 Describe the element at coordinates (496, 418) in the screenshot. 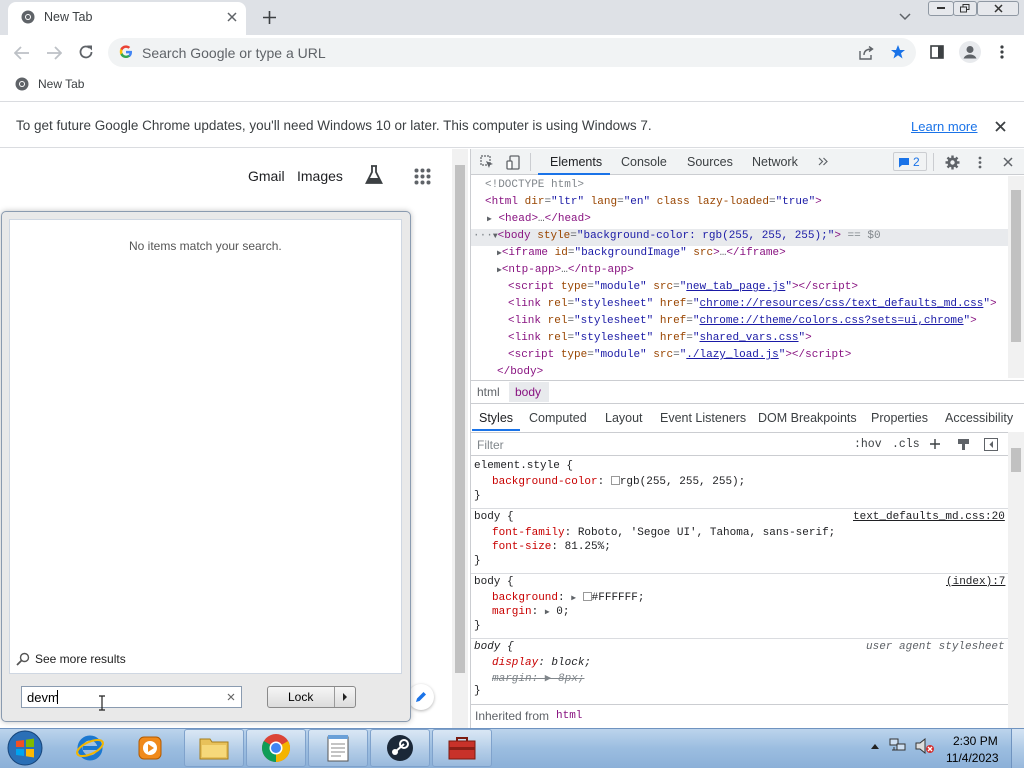

I see `subtab-styles: Styles` at that location.